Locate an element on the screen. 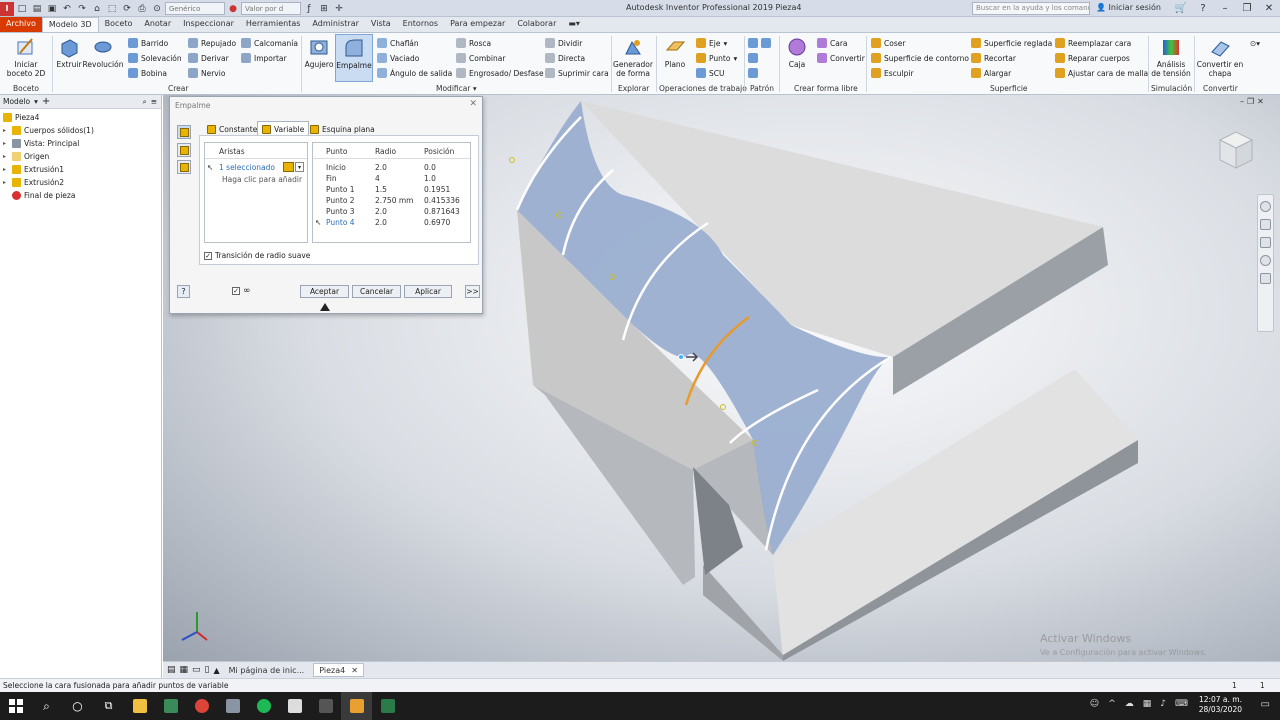  zoom-icon is located at coordinates (1265, 242).